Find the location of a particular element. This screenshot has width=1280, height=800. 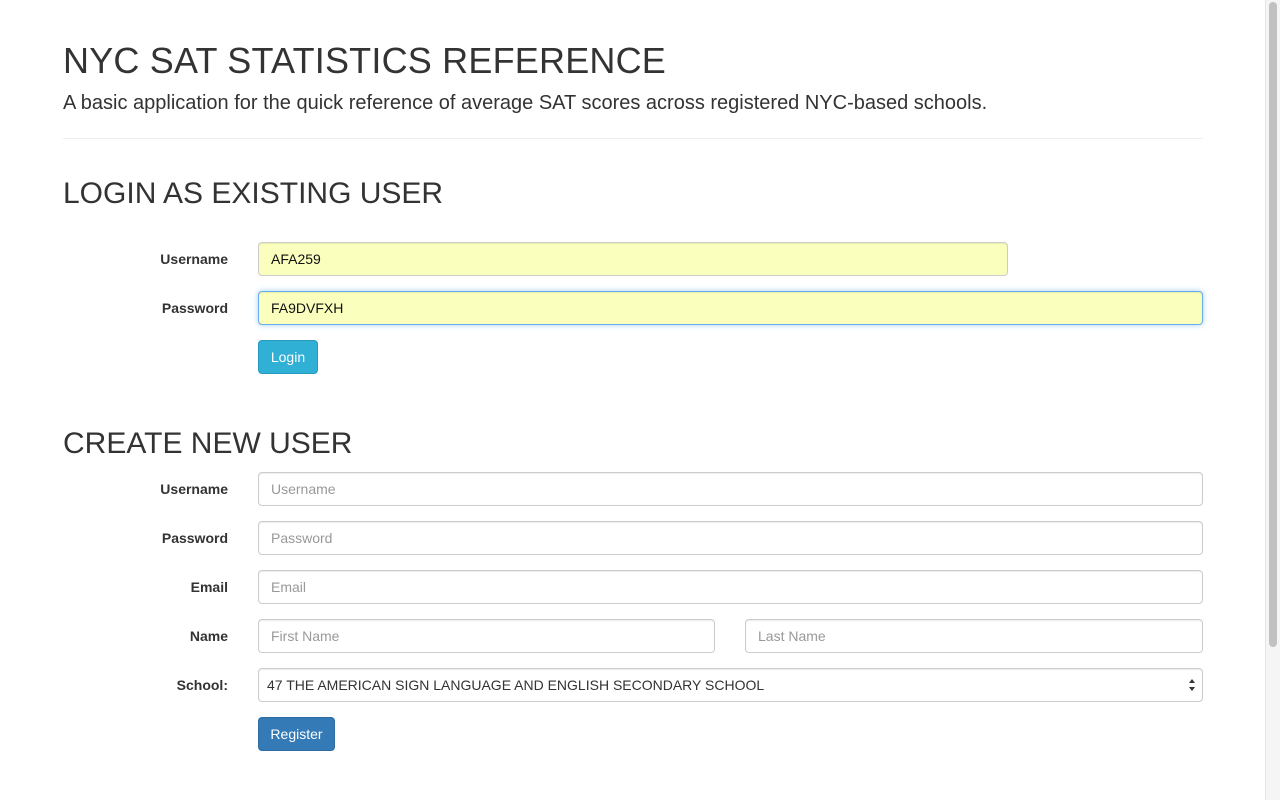

page-title: NYC SAT STATISTICS REFERENCE is located at coordinates (365, 60).